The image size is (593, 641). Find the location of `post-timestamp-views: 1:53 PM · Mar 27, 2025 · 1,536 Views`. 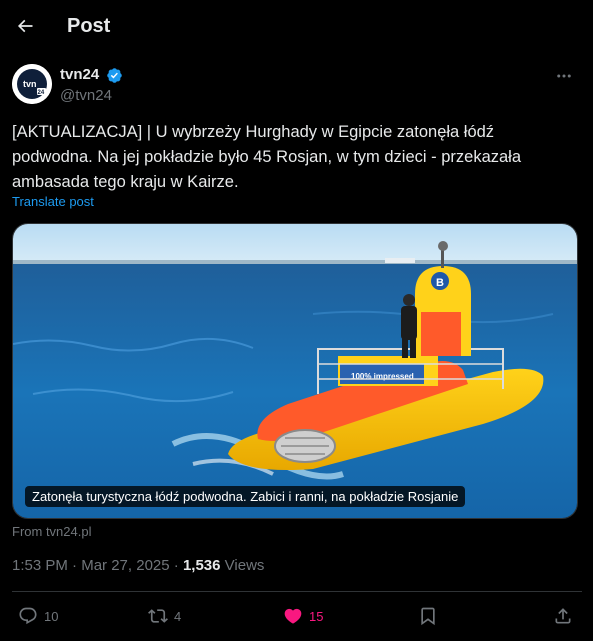

post-timestamp-views: 1:53 PM · Mar 27, 2025 · 1,536 Views is located at coordinates (138, 565).